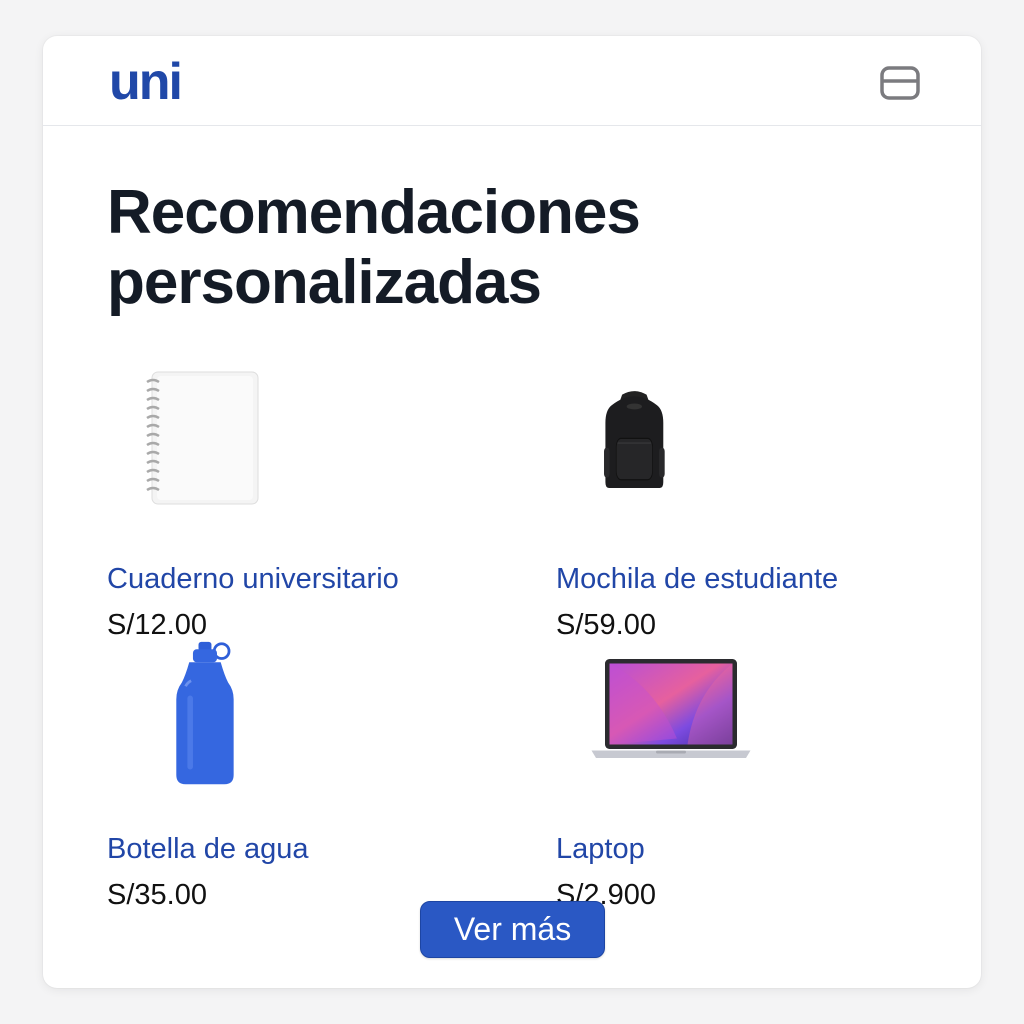 This screenshot has width=1024, height=1024. I want to click on water-bottle-icon, so click(205, 713).